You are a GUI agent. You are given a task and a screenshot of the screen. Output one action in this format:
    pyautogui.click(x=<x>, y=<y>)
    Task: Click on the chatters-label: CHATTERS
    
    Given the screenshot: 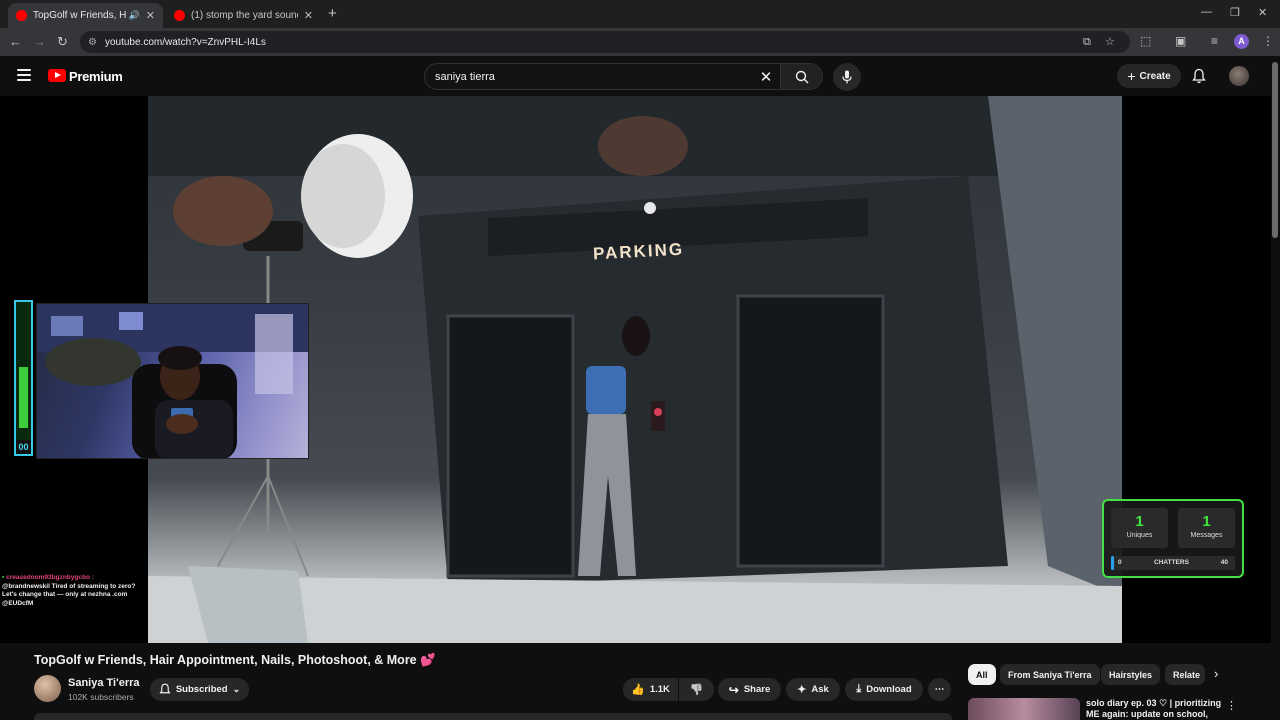 What is the action you would take?
    pyautogui.click(x=1171, y=562)
    